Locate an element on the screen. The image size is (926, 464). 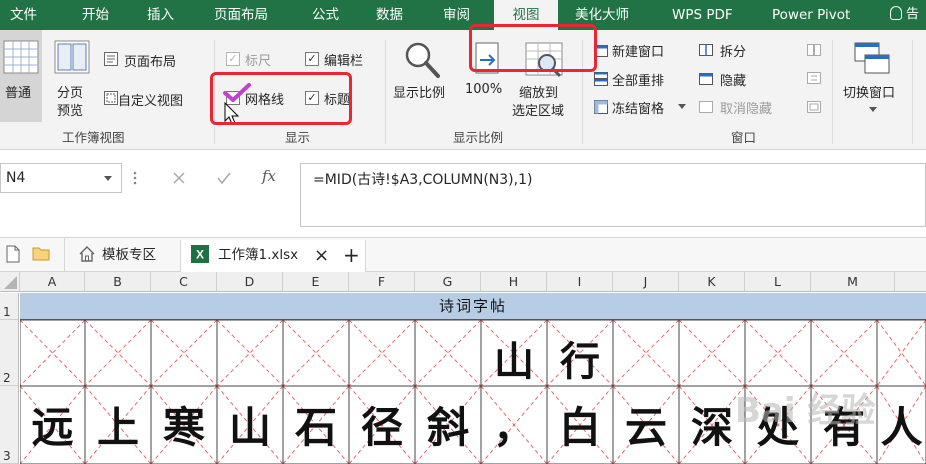
add-tab-icon: + is located at coordinates (351, 255).